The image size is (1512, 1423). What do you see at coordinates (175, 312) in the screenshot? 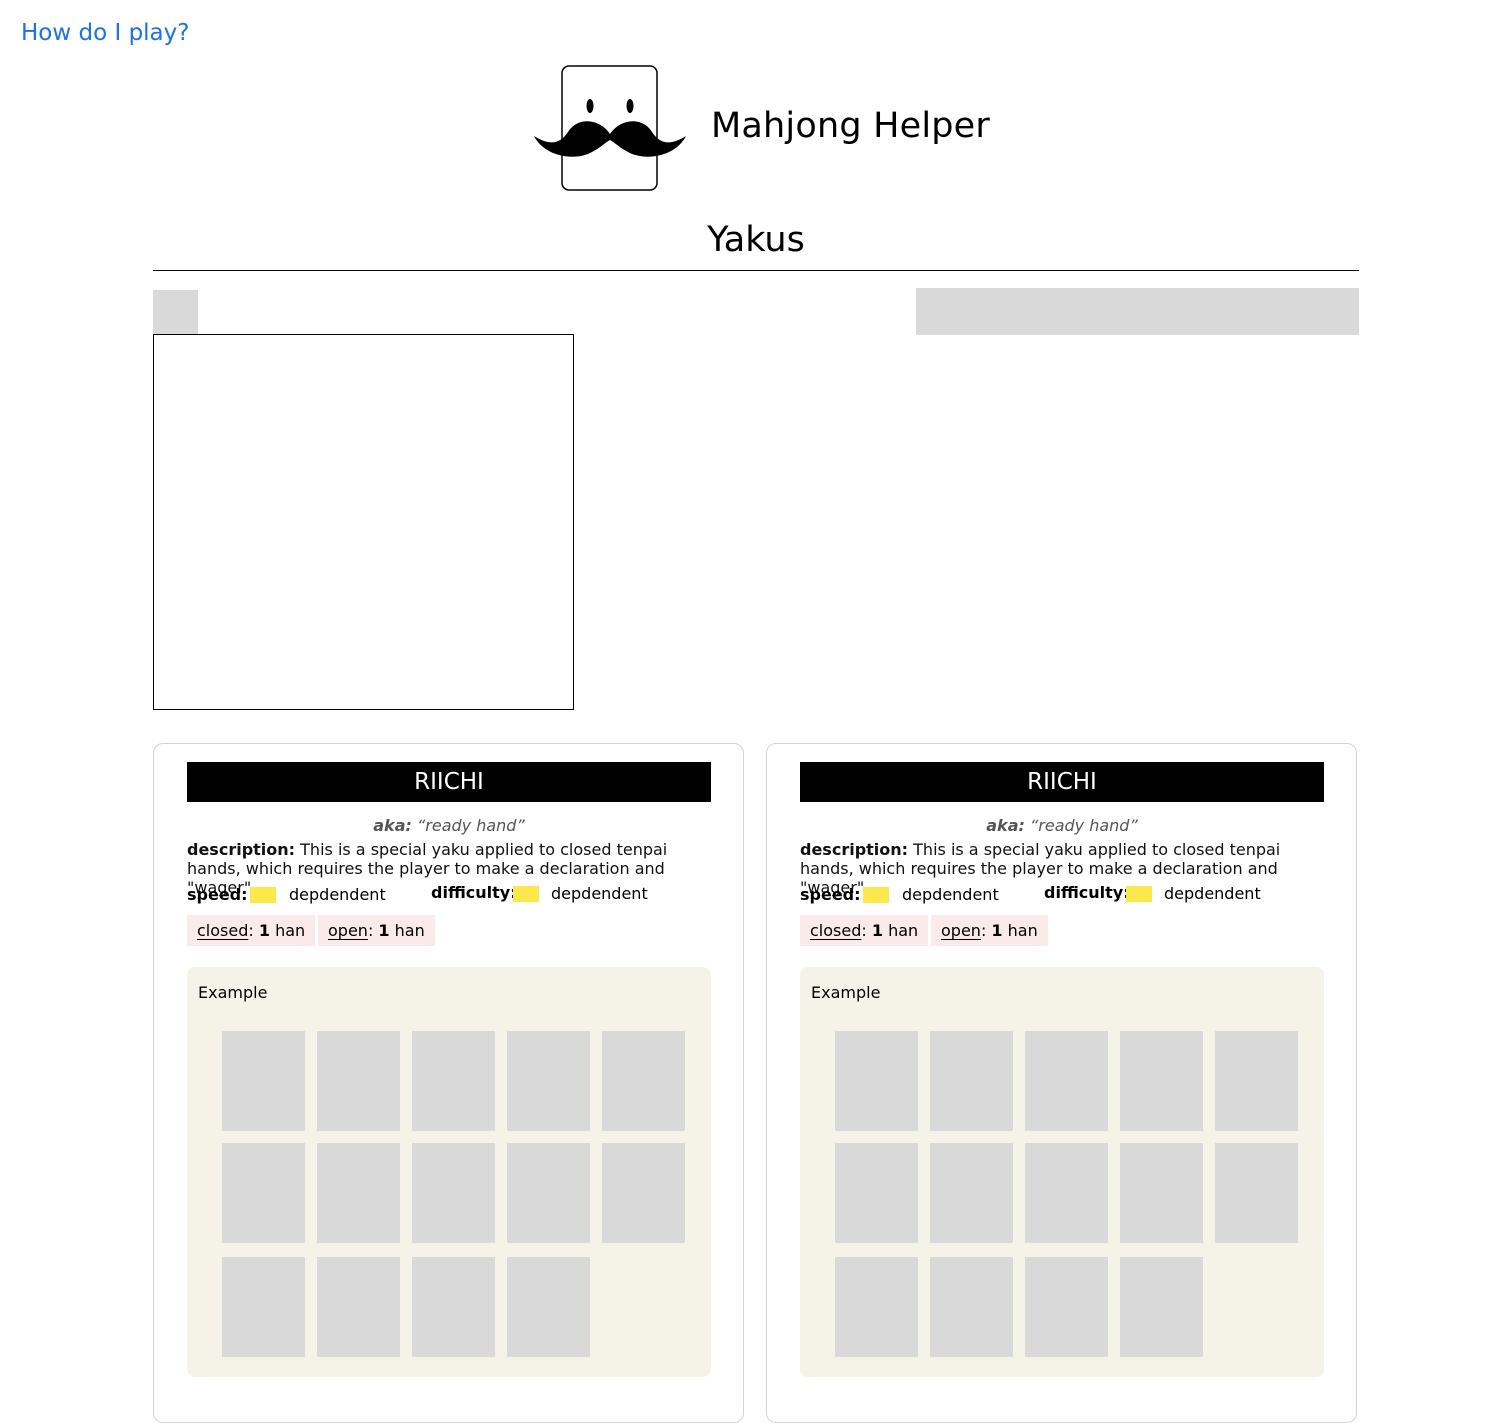
I see `filter-toggle-button` at bounding box center [175, 312].